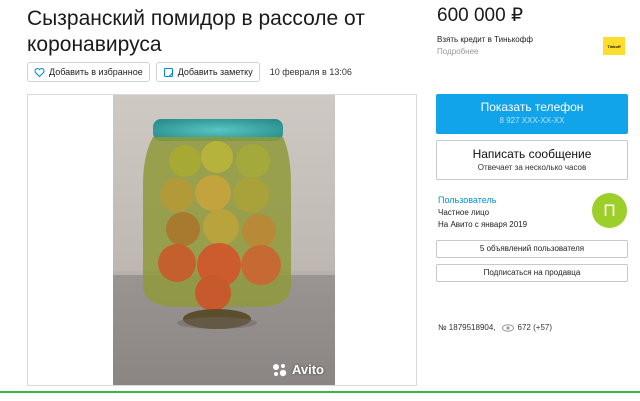 Image resolution: width=640 pixels, height=401 pixels. I want to click on avatar-letter: П, so click(609, 210).